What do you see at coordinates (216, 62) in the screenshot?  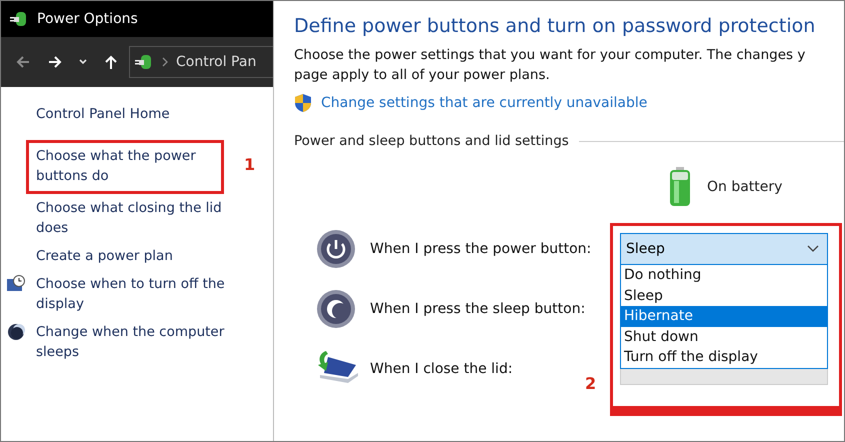 I see `breadcrumb: Control Pan` at bounding box center [216, 62].